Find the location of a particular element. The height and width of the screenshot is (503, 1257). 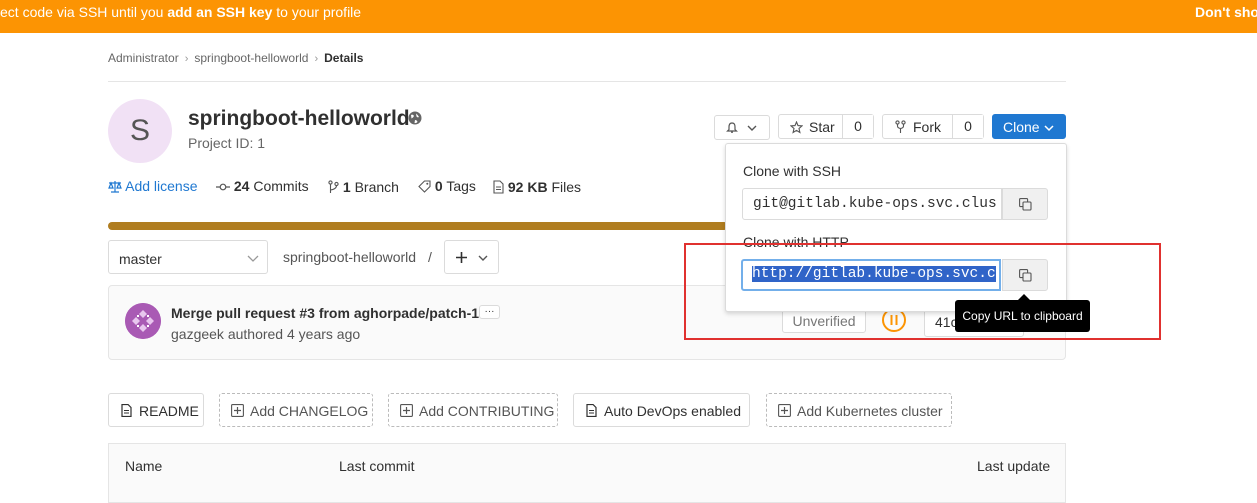

repository-languages-bar is located at coordinates (418, 226).